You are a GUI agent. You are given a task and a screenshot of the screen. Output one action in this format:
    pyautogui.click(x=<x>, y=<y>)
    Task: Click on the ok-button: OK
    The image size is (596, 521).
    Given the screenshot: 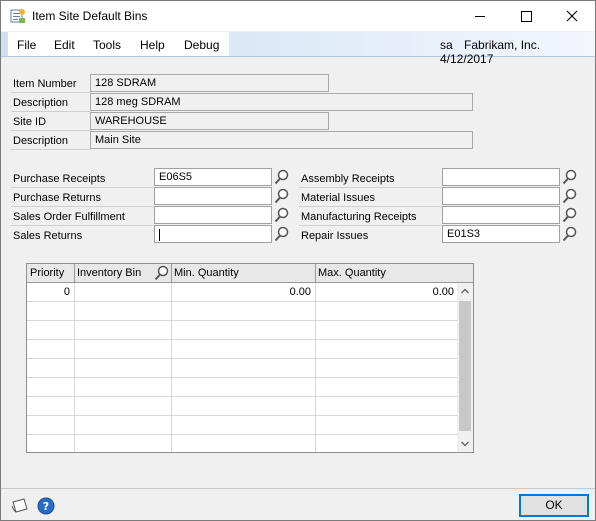 What is the action you would take?
    pyautogui.click(x=554, y=505)
    